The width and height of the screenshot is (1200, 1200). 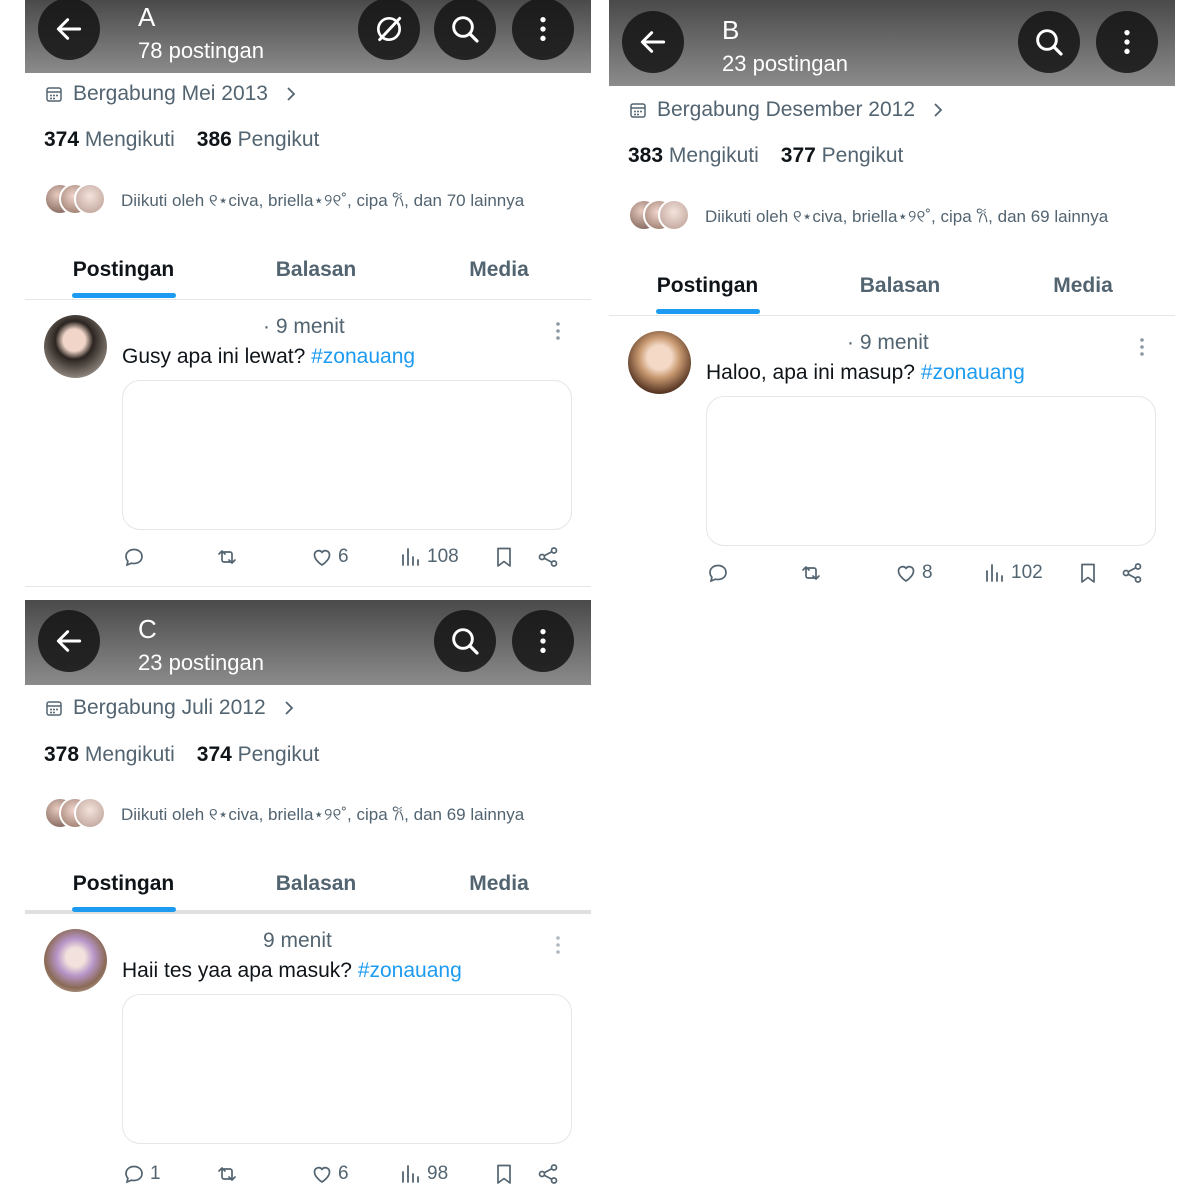 I want to click on profile-tabs: Postingan Balasan Media, so click(x=892, y=288).